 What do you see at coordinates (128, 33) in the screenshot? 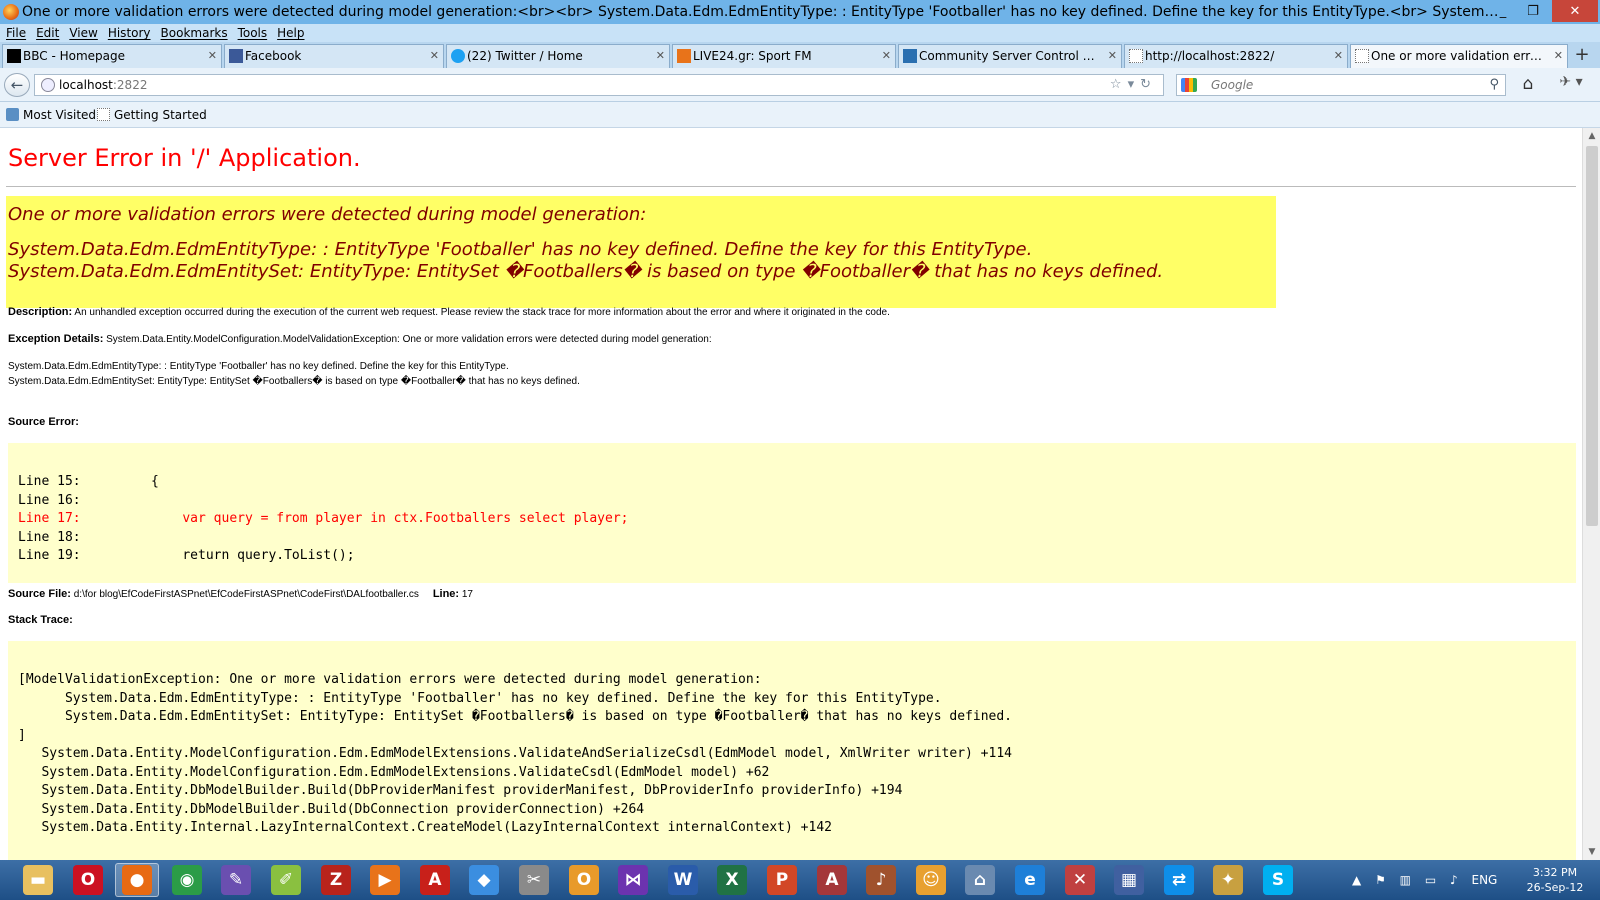
I see `menu-history: History` at bounding box center [128, 33].